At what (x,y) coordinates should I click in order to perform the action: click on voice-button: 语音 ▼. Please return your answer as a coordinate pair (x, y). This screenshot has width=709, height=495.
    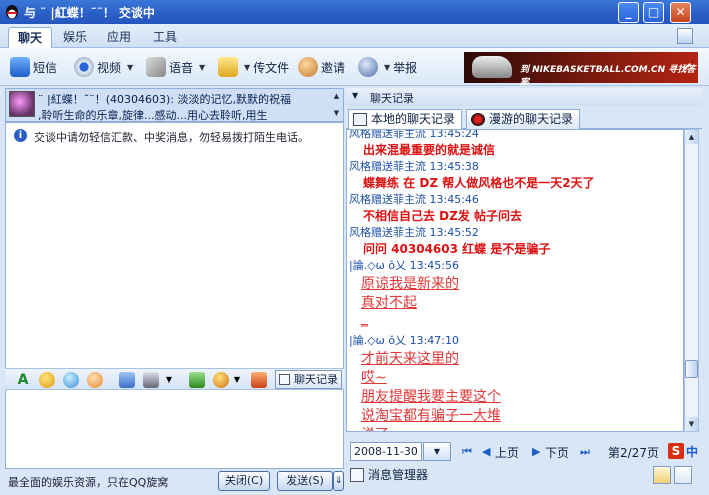
    Looking at the image, I should click on (175, 67).